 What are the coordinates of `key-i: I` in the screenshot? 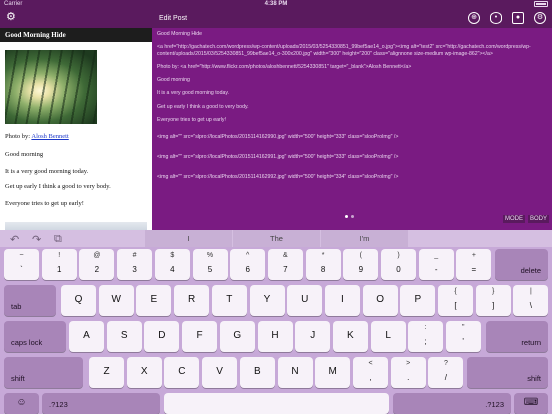 It's located at (342, 300).